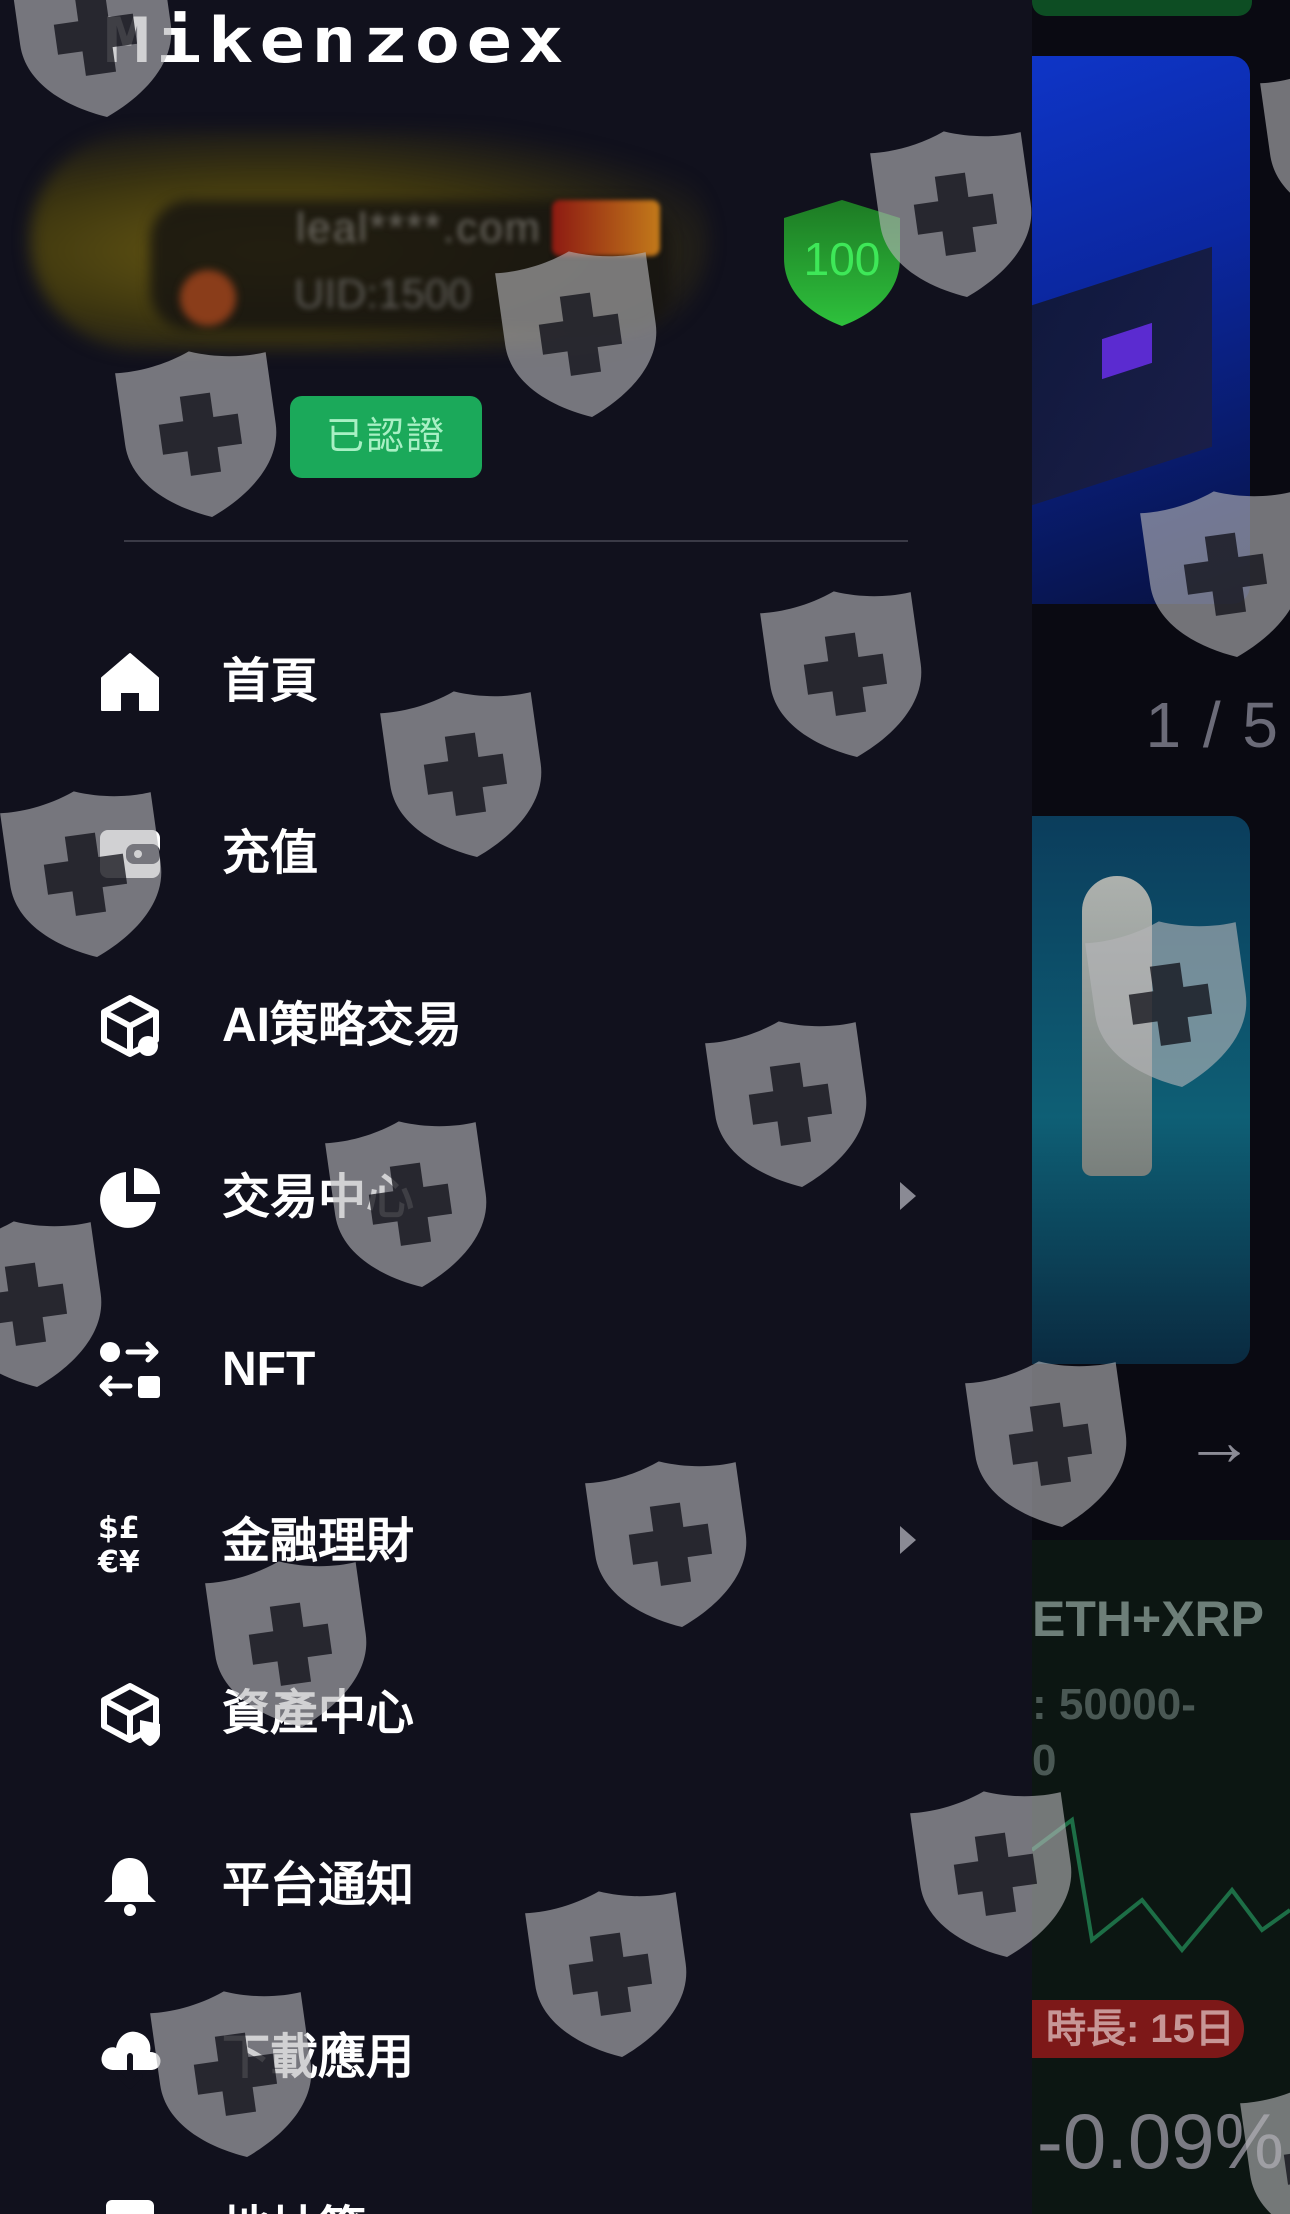 Image resolution: width=1290 pixels, height=2214 pixels. I want to click on bell-icon, so click(130, 1887).